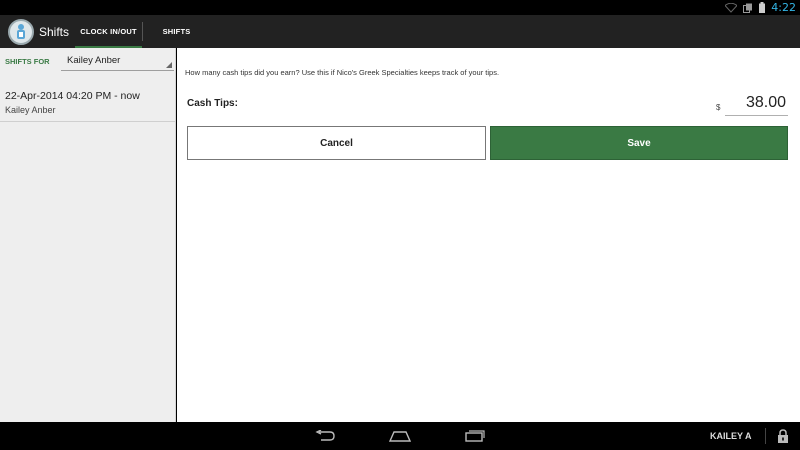 The height and width of the screenshot is (450, 800). Describe the element at coordinates (400, 7) in the screenshot. I see `status-bar: 4:22` at that location.